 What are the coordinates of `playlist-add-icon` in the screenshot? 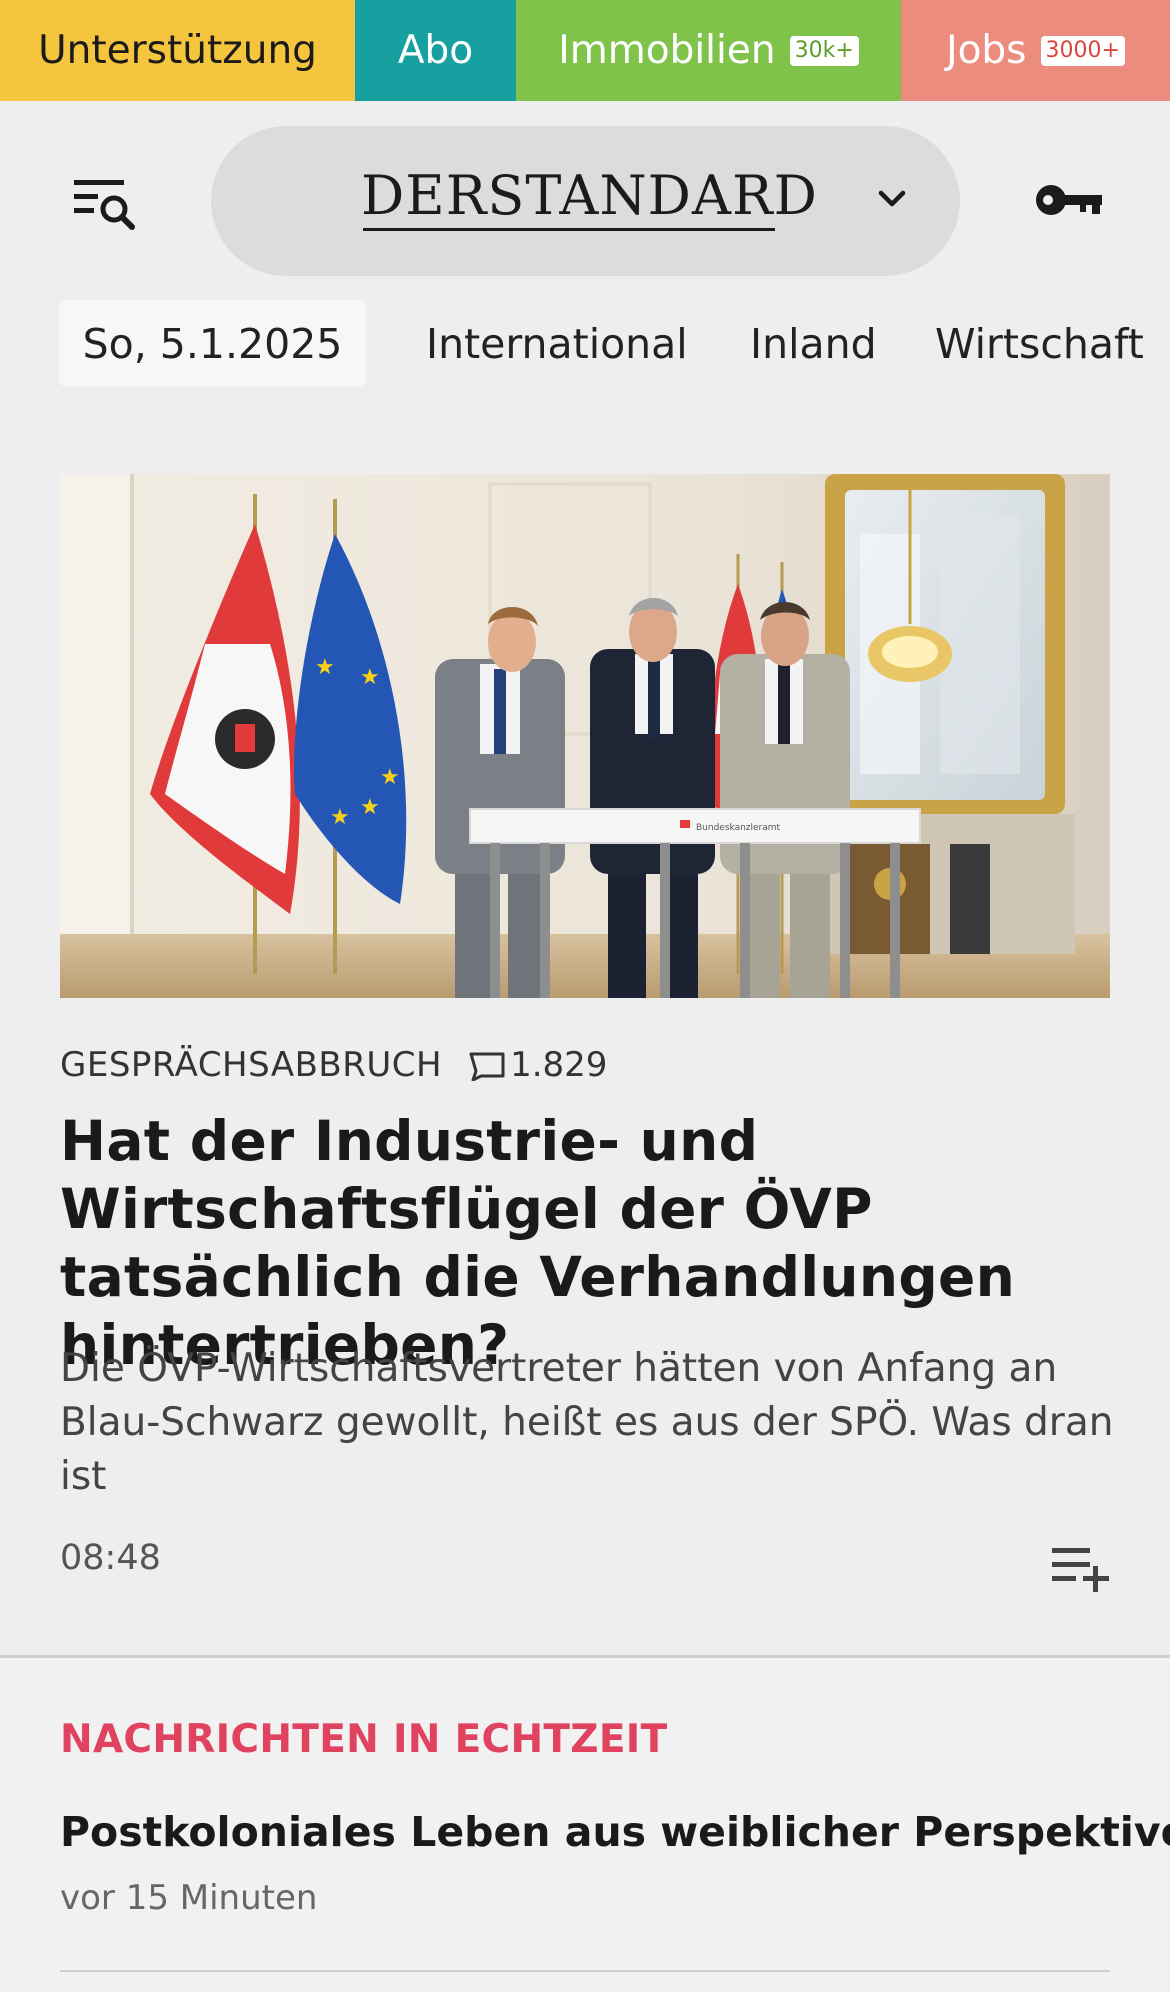 It's located at (1080, 1570).